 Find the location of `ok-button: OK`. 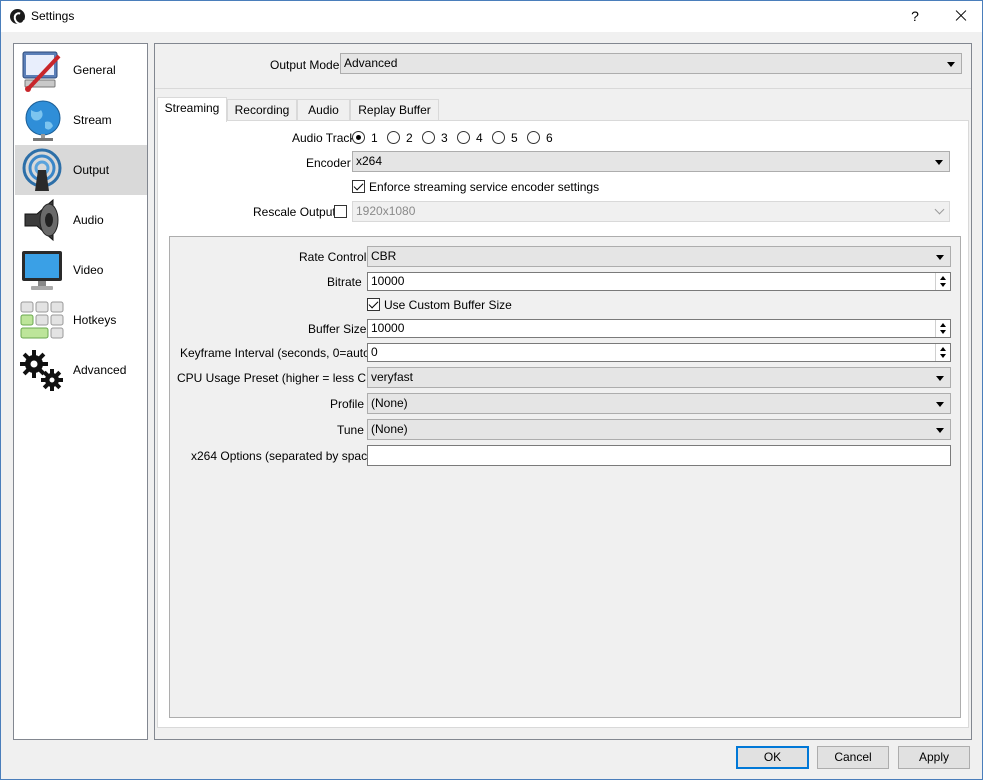

ok-button: OK is located at coordinates (772, 757).